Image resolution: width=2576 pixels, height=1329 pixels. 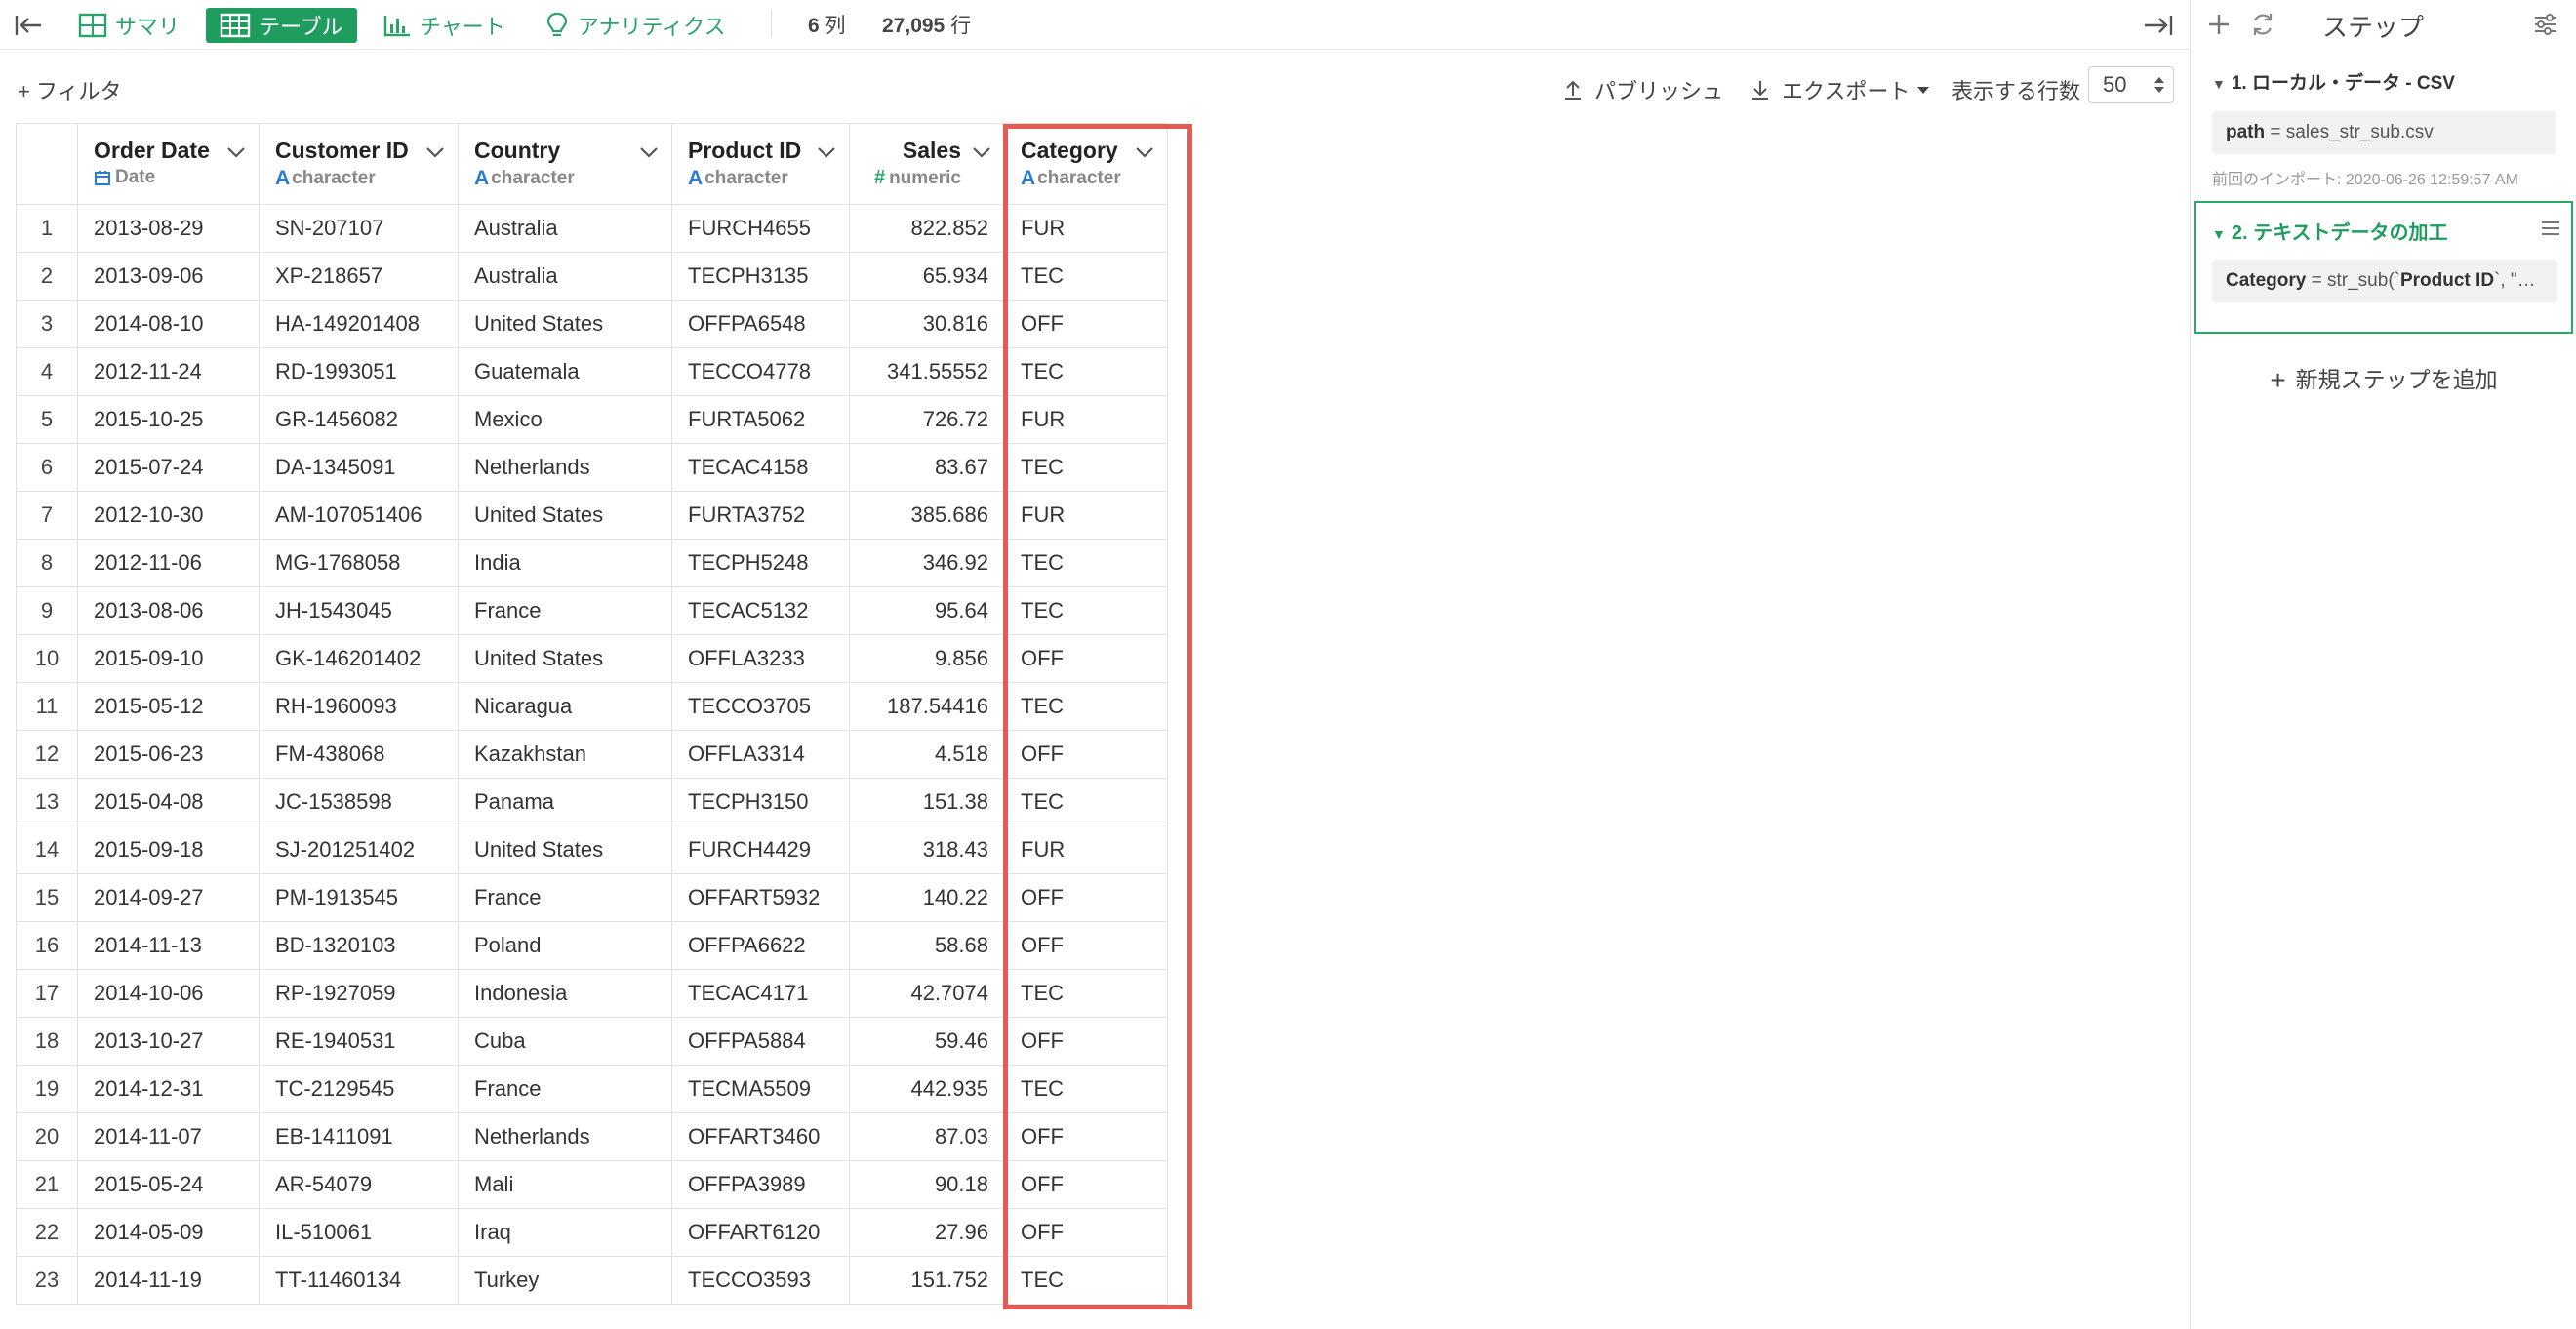 What do you see at coordinates (927, 563) in the screenshot?
I see `table-cell: 346.92` at bounding box center [927, 563].